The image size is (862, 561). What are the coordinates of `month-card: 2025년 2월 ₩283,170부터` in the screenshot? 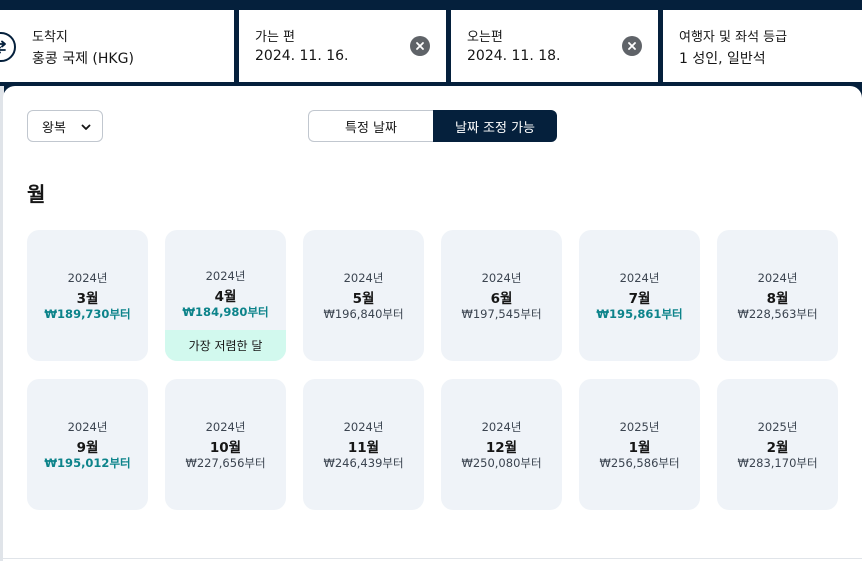 It's located at (777, 444).